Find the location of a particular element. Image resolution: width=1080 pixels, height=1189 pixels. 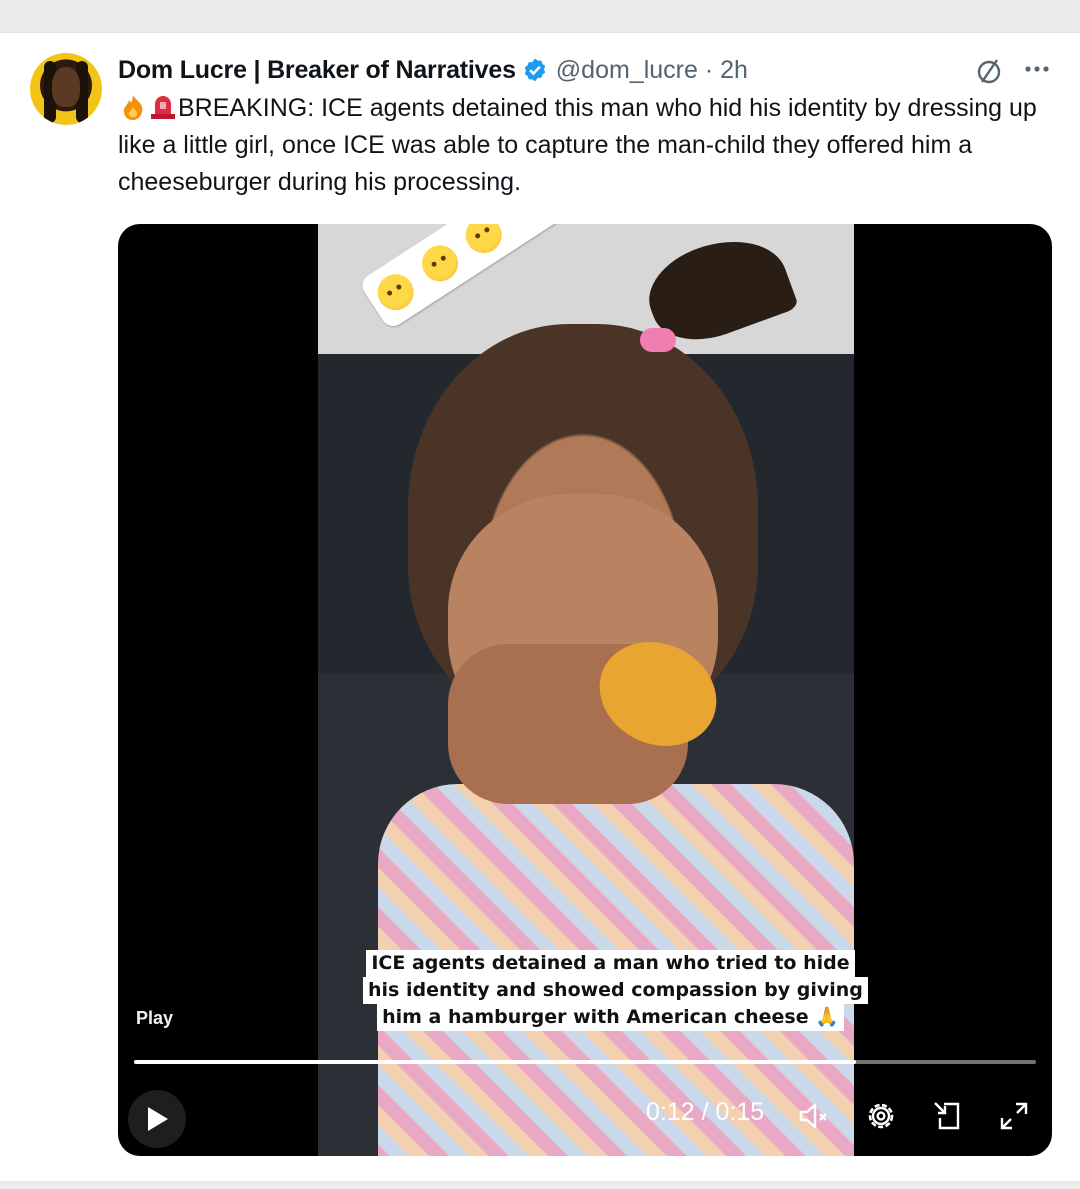

progress-bar is located at coordinates (585, 1062).